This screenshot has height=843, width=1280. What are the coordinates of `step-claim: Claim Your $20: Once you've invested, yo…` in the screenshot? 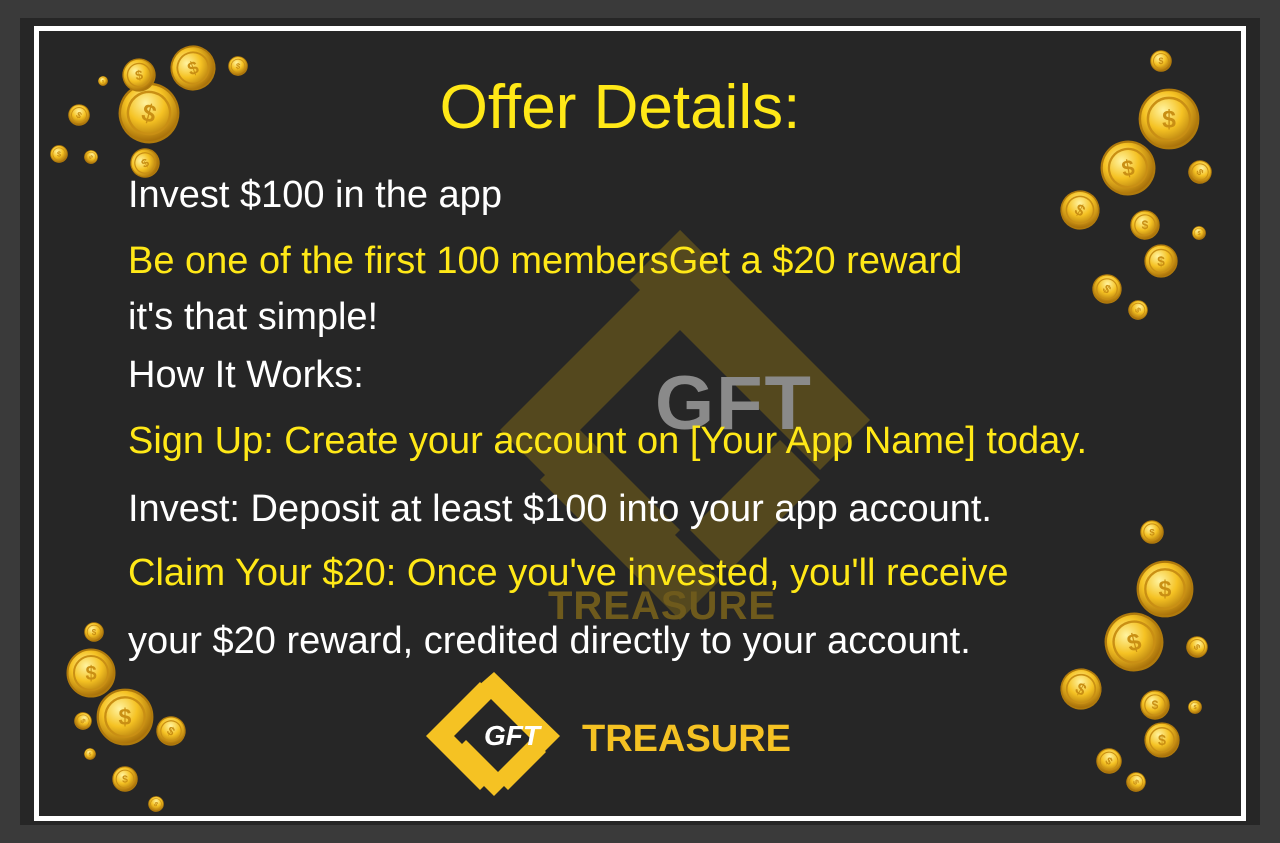 It's located at (568, 573).